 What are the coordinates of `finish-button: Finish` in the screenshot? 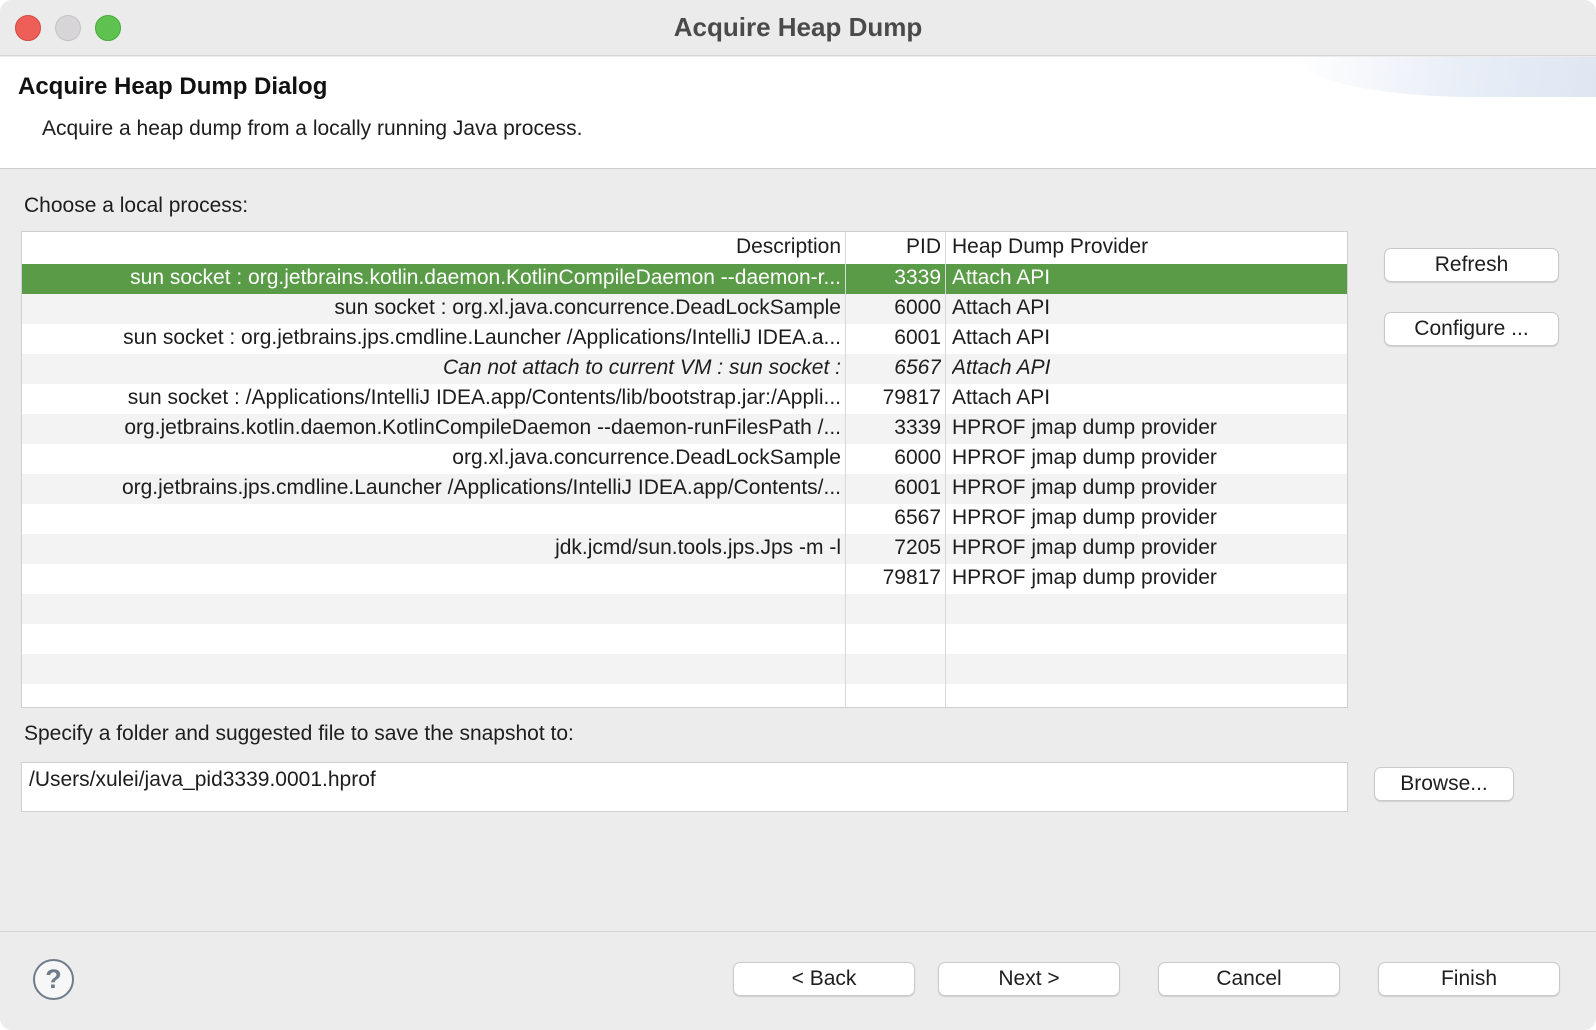 It's located at (1469, 979).